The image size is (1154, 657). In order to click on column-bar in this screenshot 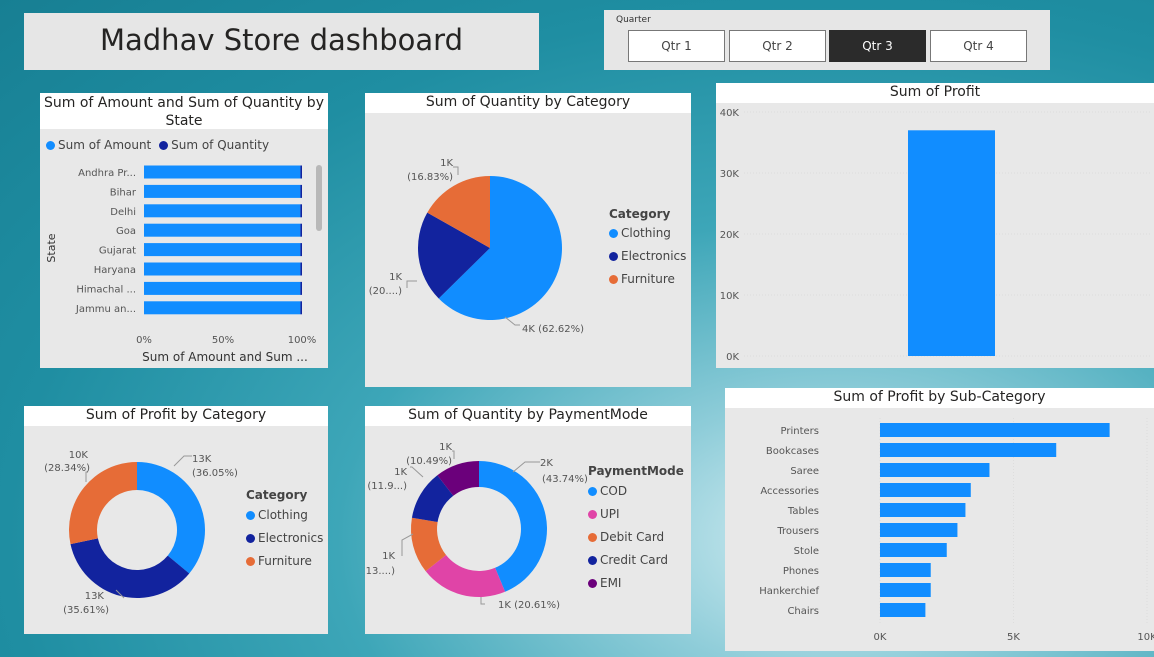, I will do `click(951, 243)`.